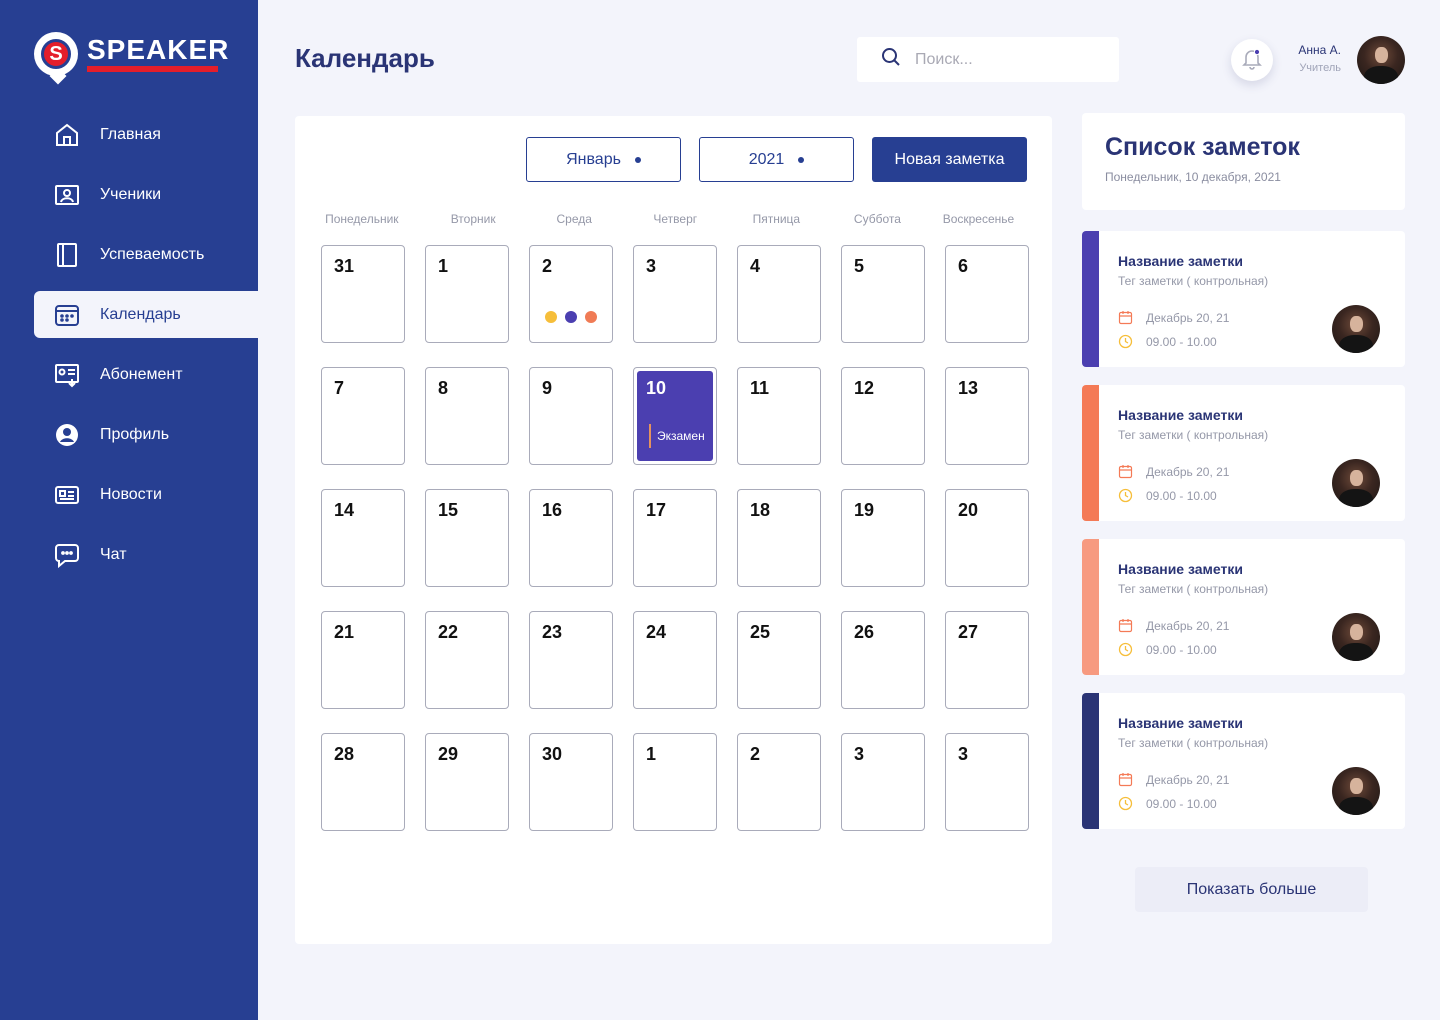 The image size is (1440, 1020). I want to click on calendar-day: 12, so click(883, 416).